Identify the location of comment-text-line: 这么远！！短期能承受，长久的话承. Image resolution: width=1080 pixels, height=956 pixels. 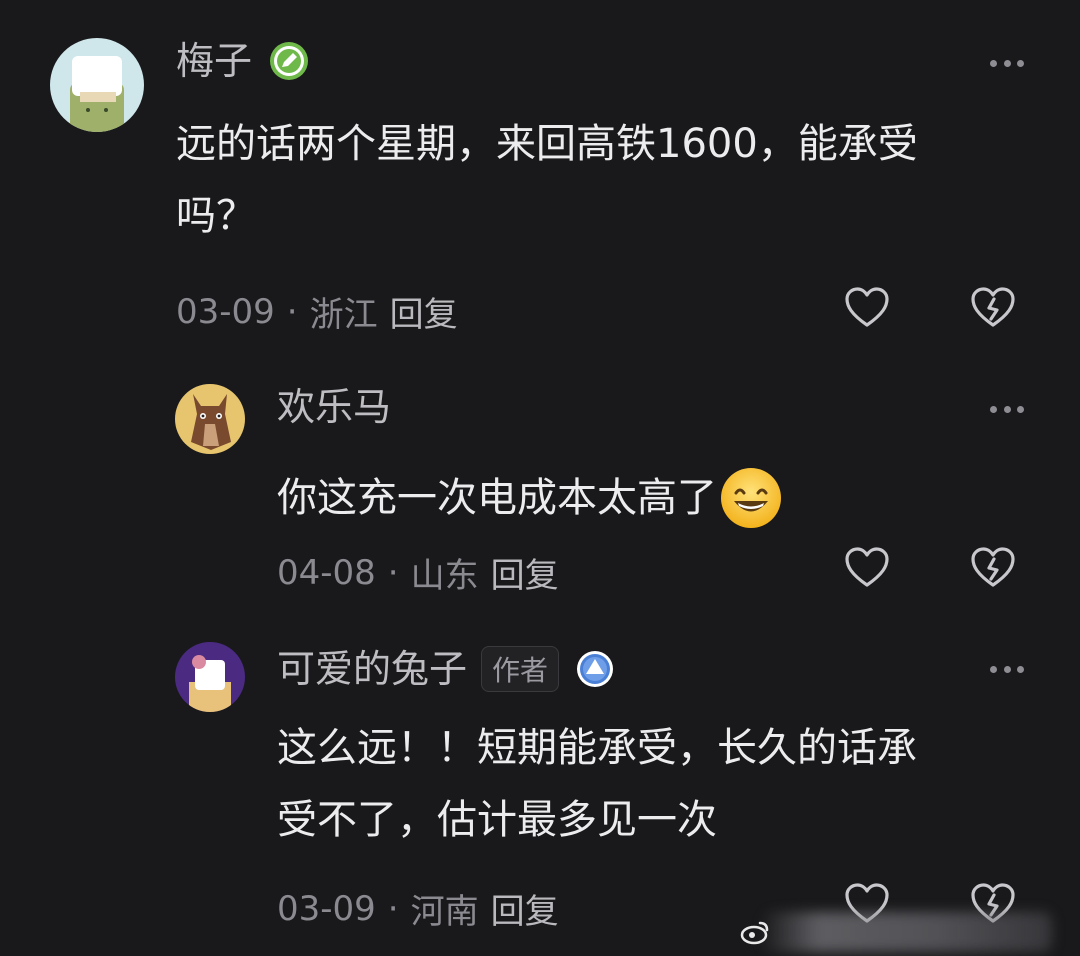
(597, 748).